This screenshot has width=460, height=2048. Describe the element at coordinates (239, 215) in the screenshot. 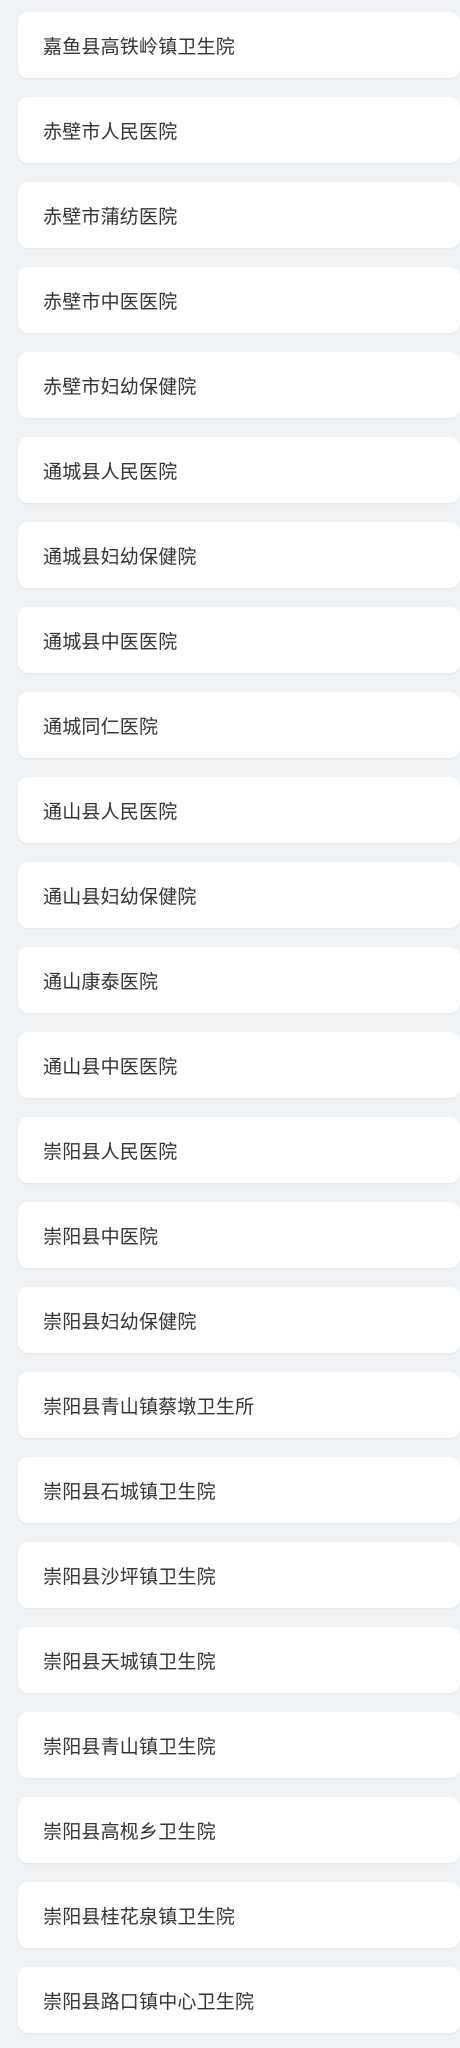

I see `hospital-item: 赤壁市蒲纺医院` at that location.